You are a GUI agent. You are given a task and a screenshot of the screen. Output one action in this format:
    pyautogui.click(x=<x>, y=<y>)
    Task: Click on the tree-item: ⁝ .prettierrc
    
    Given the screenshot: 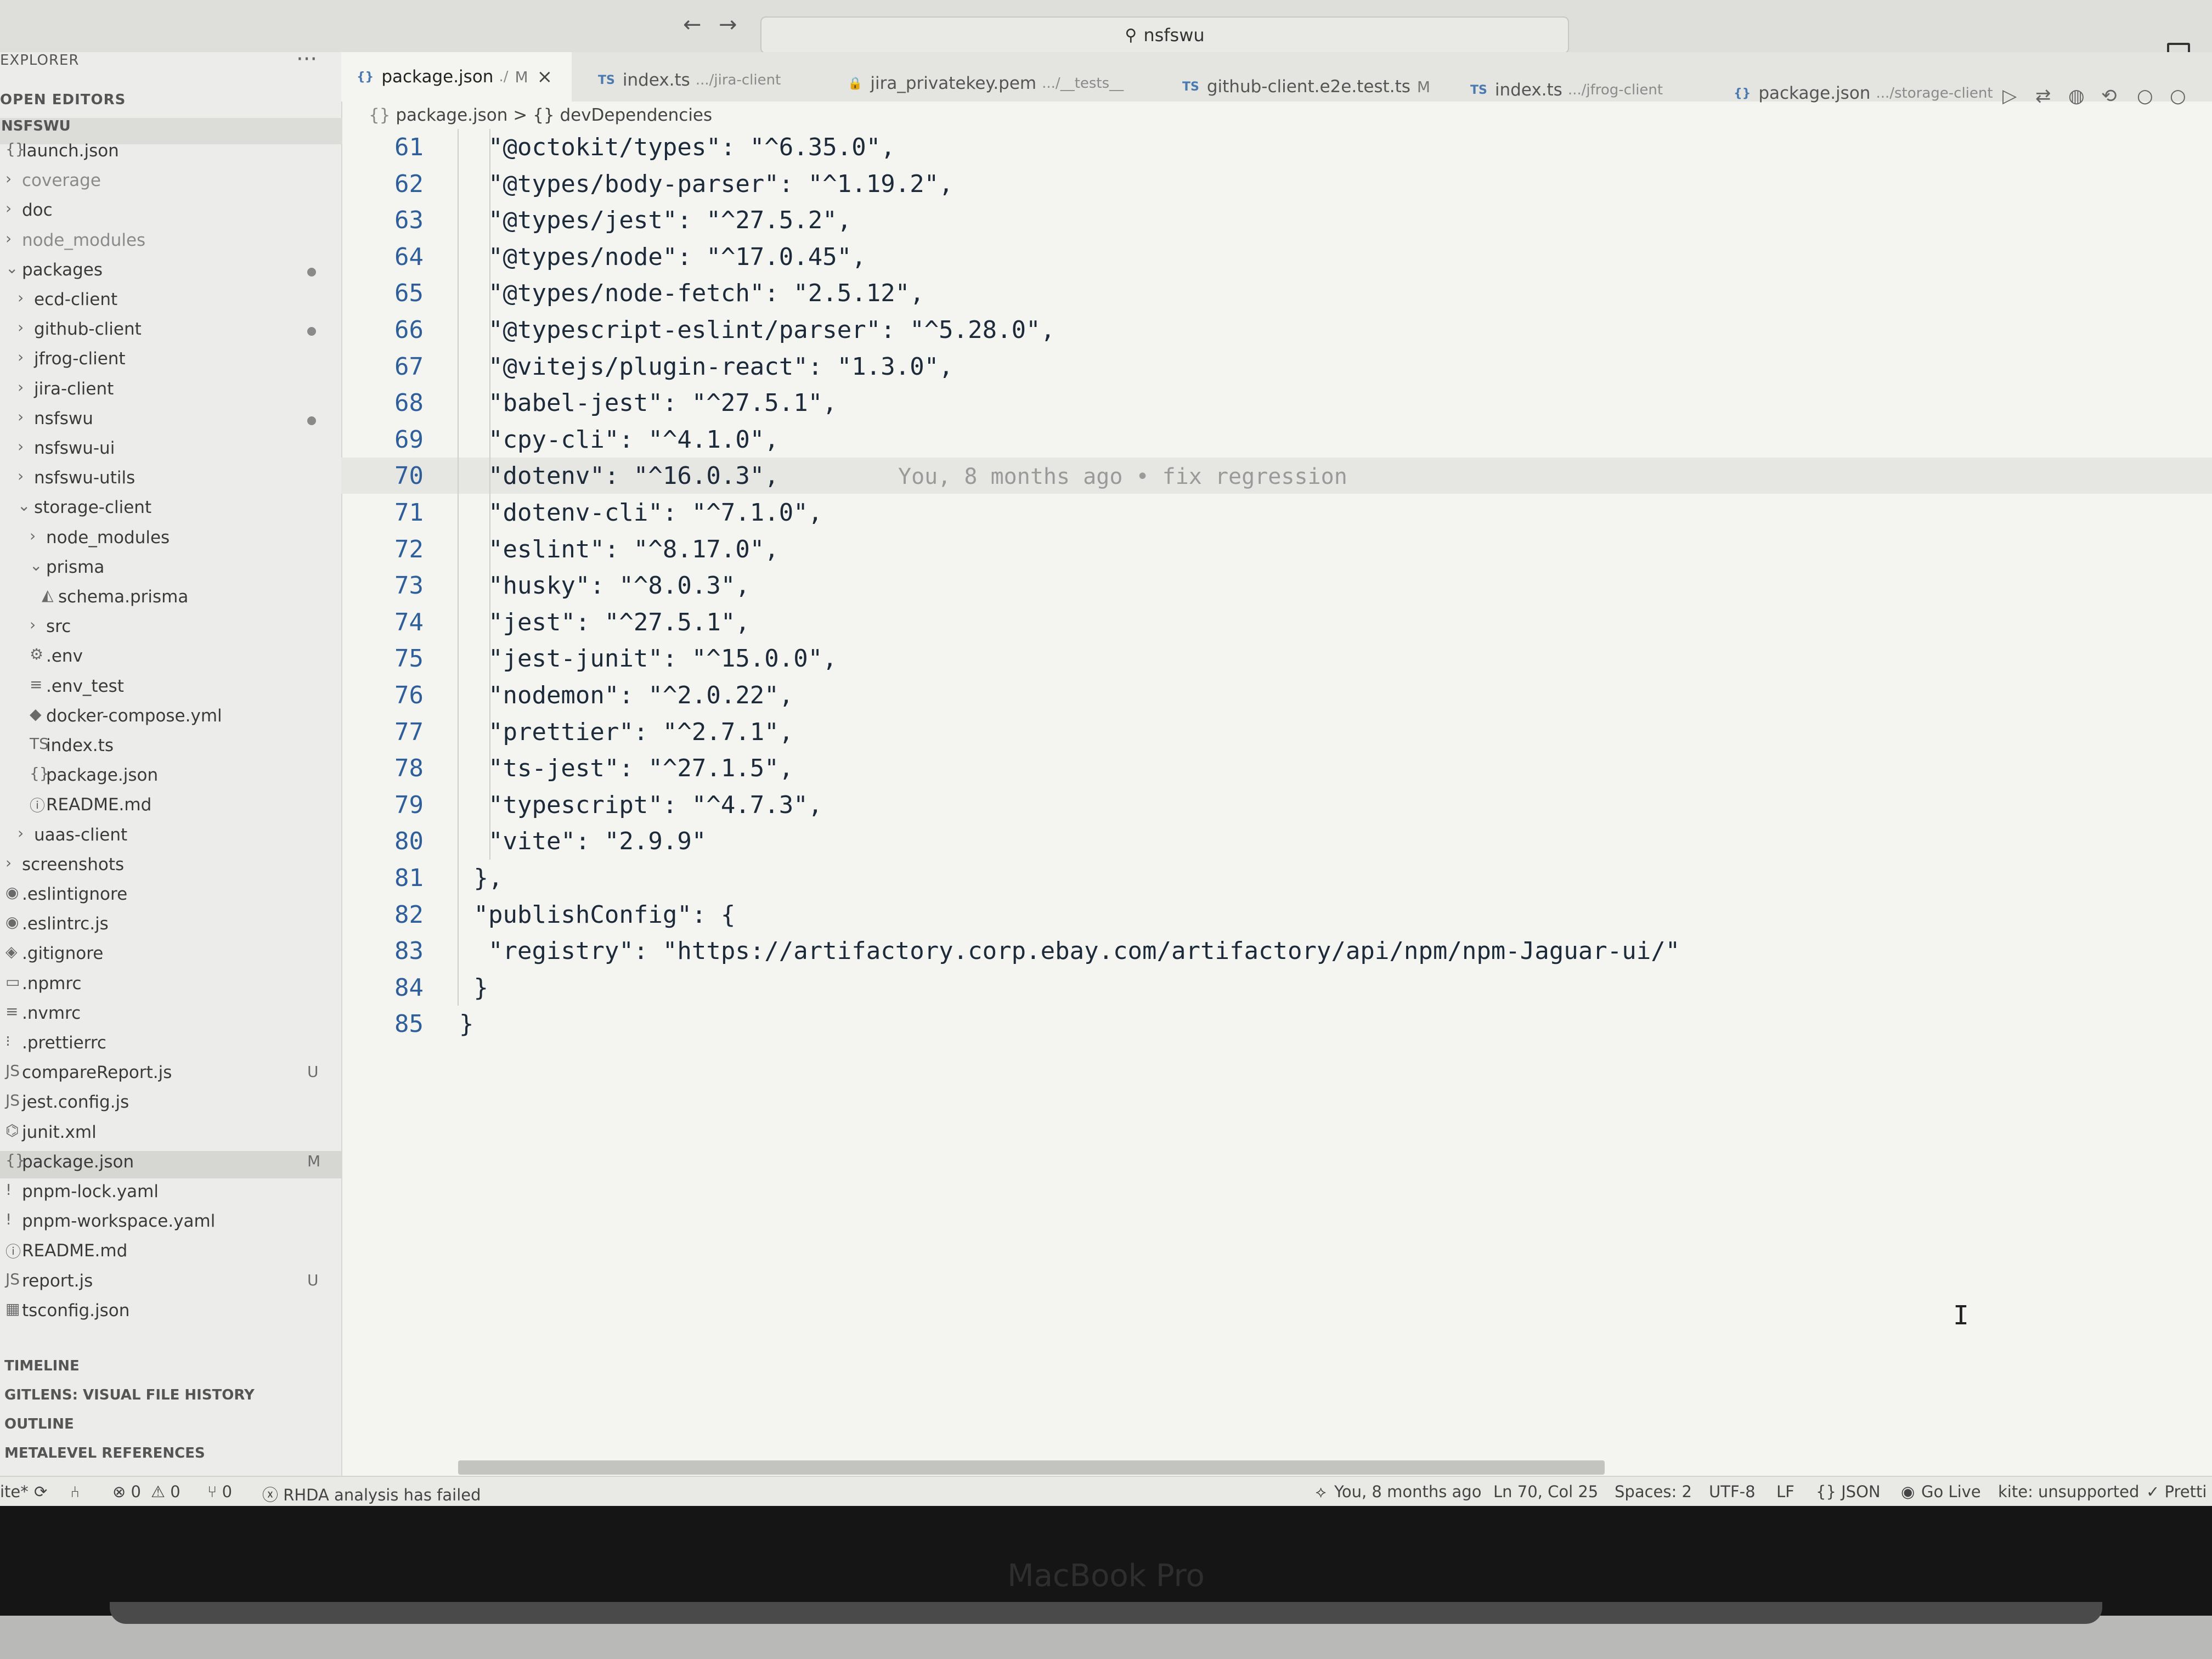 What is the action you would take?
    pyautogui.click(x=170, y=1046)
    